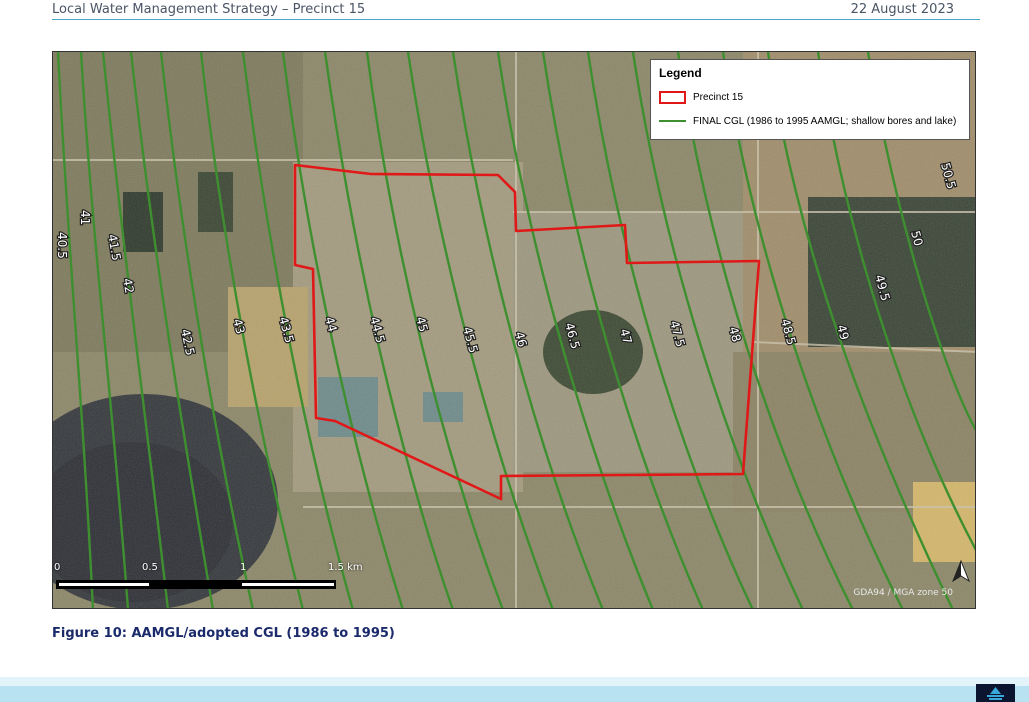 The image size is (1029, 702). Describe the element at coordinates (903, 593) in the screenshot. I see `crs-label: GDA94 / MGA zone 50` at that location.